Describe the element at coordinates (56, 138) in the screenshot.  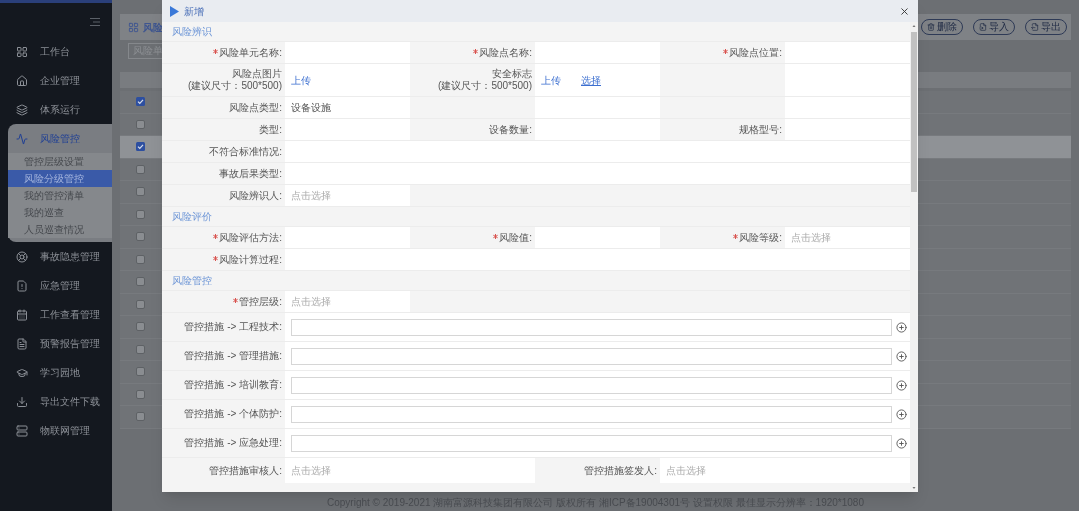
I see `sidebar-item: 风险管控` at that location.